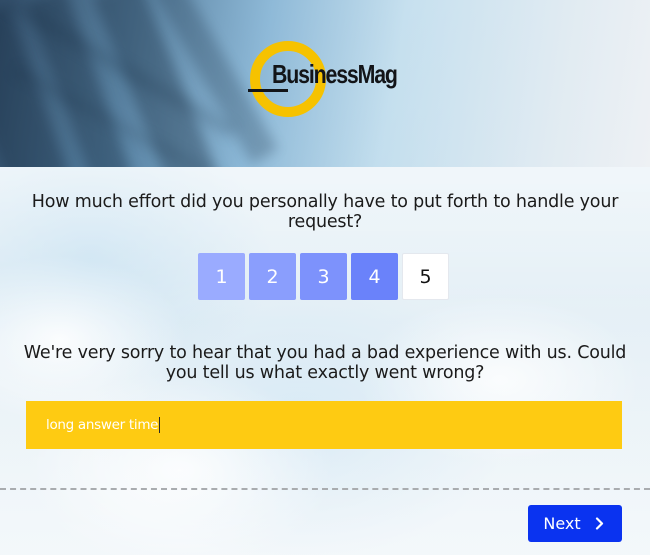 This screenshot has width=650, height=555. Describe the element at coordinates (272, 276) in the screenshot. I see `rating-option-2: 2` at that location.